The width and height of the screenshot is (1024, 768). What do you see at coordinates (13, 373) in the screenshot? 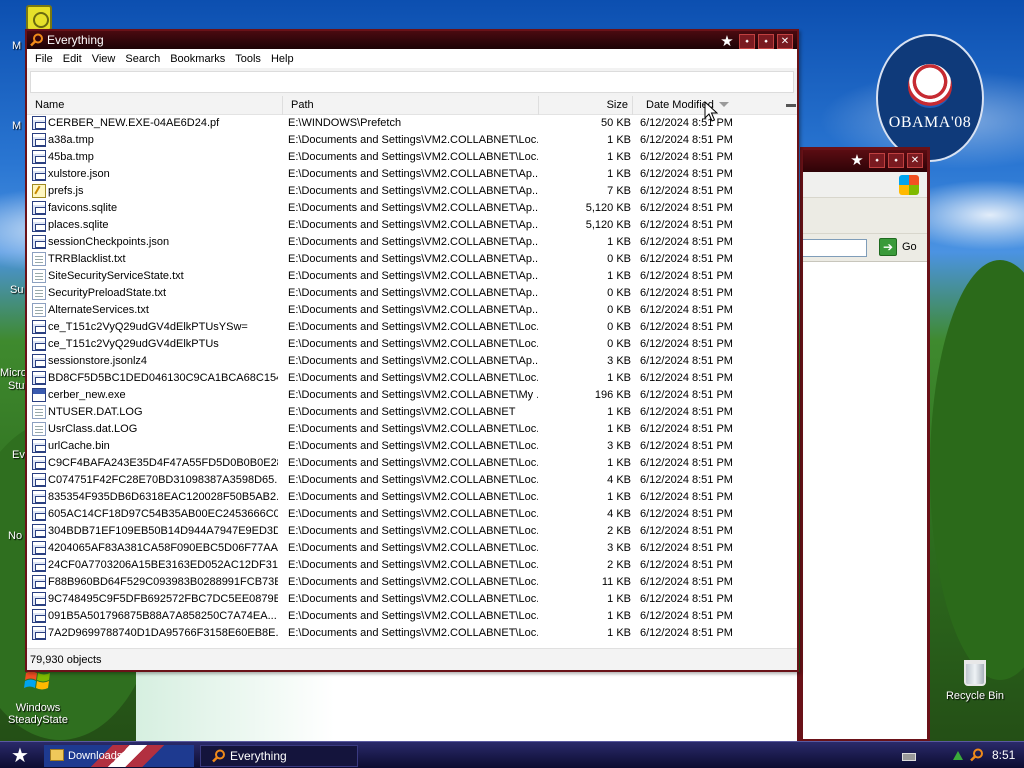
I see `desktop-icon-label: Micro` at bounding box center [13, 373].